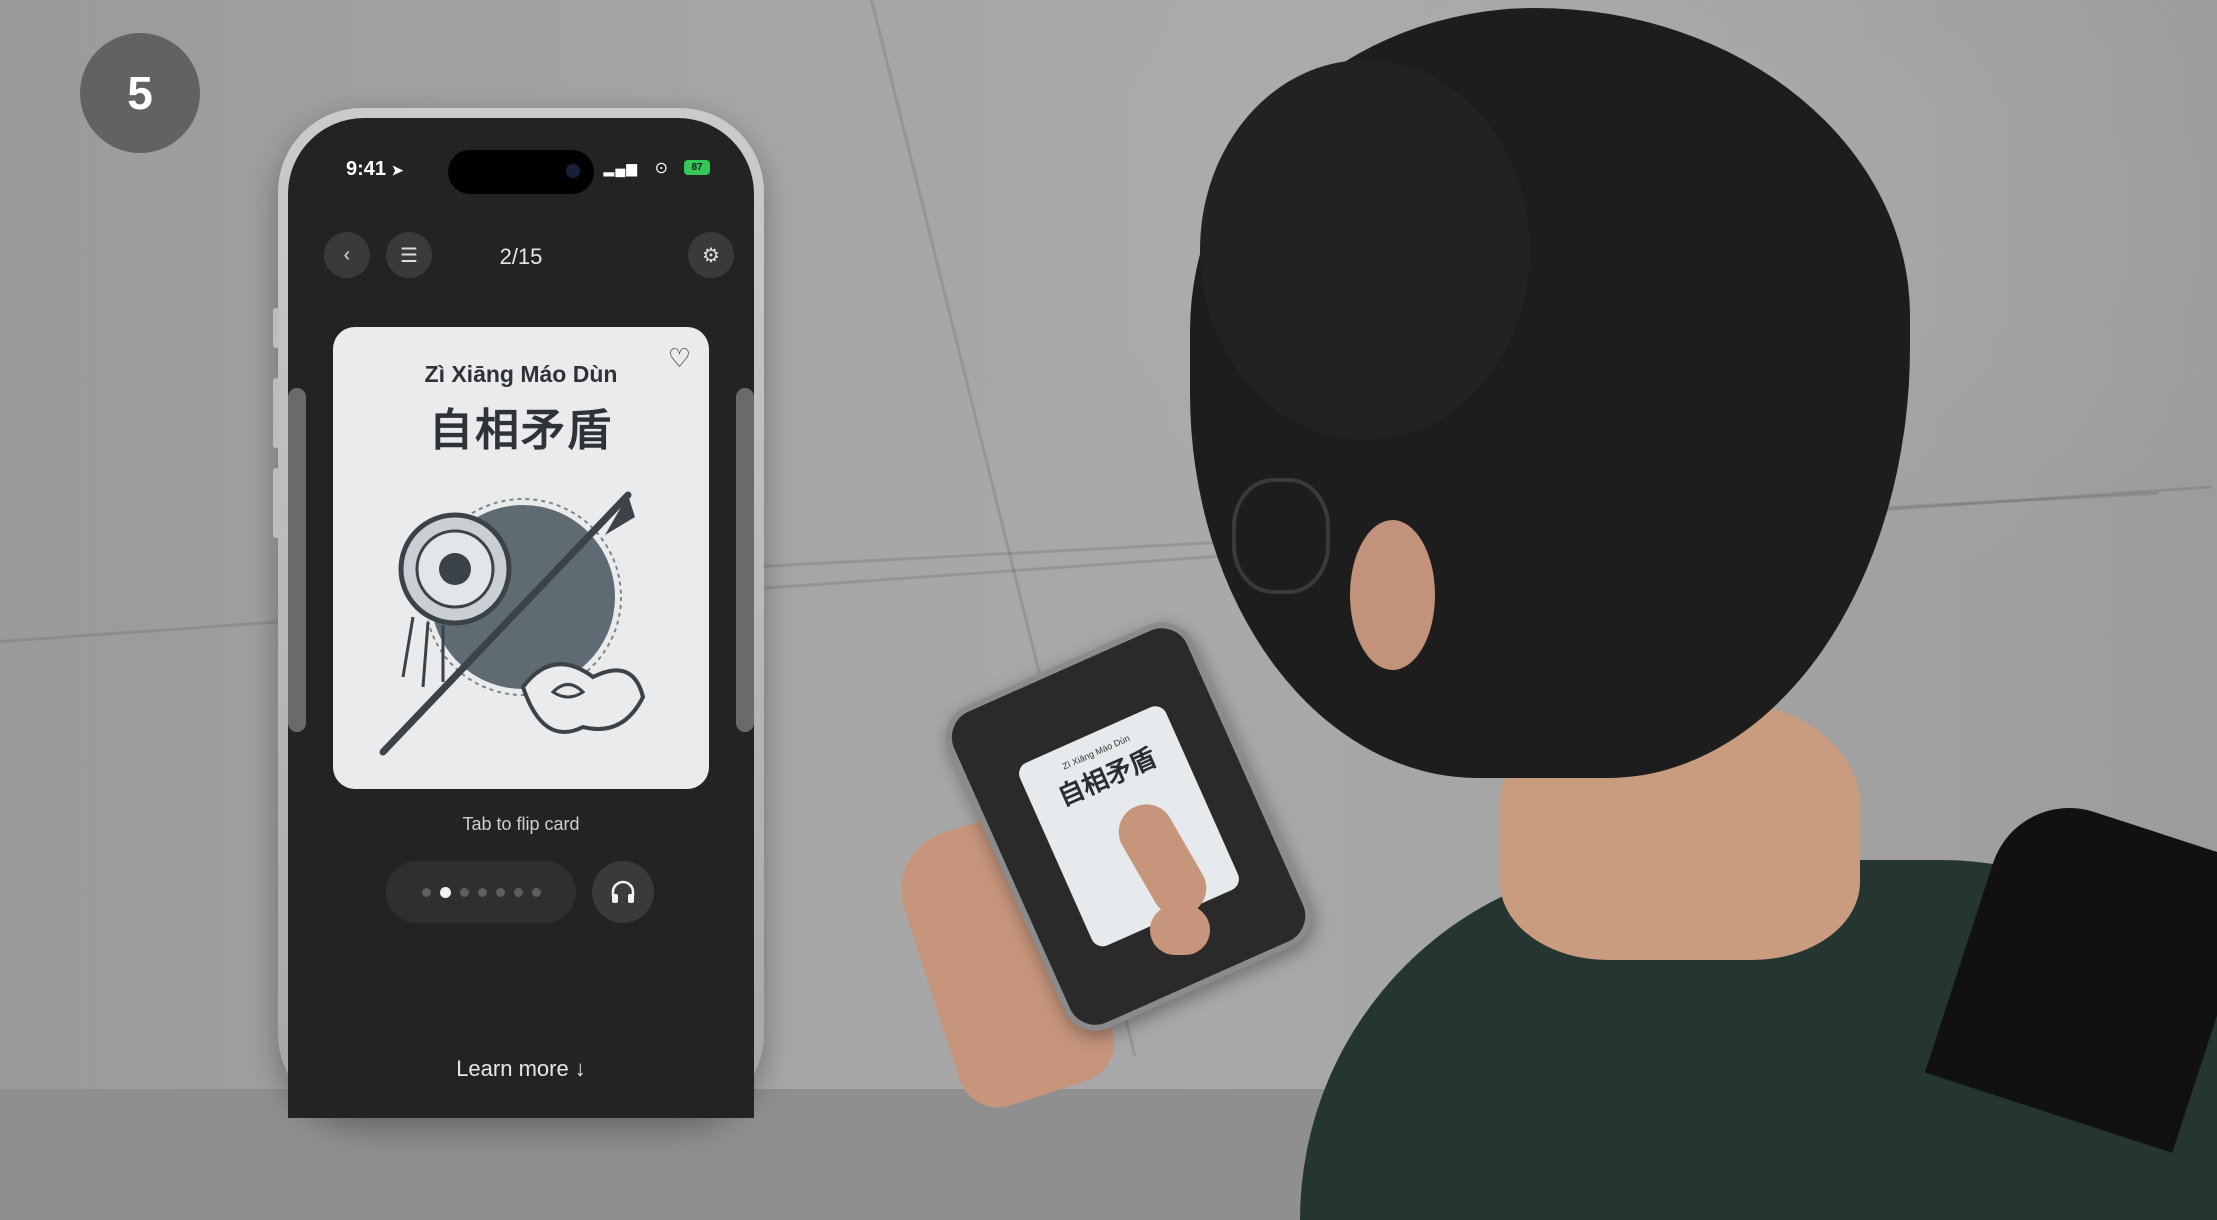 This screenshot has height=1220, width=2217. What do you see at coordinates (679, 358) in the screenshot?
I see `heart-icon: ♡` at bounding box center [679, 358].